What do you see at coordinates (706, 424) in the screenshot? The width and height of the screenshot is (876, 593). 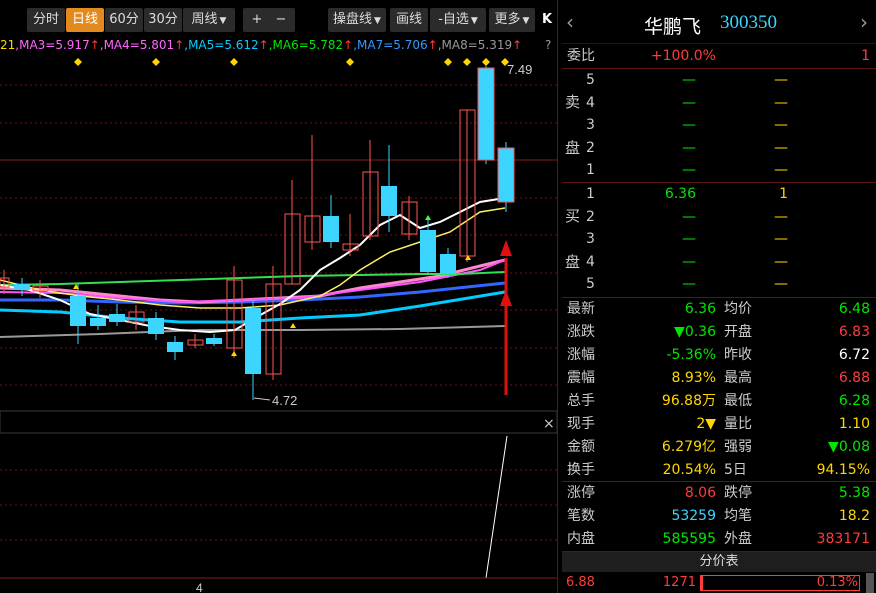 I see `quote-value: 2▼` at bounding box center [706, 424].